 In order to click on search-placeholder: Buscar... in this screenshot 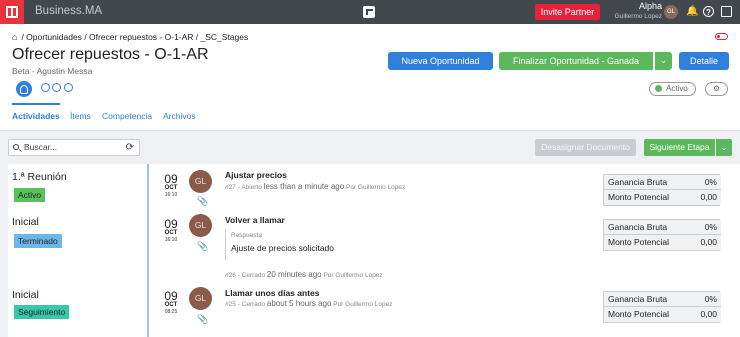, I will do `click(41, 147)`.